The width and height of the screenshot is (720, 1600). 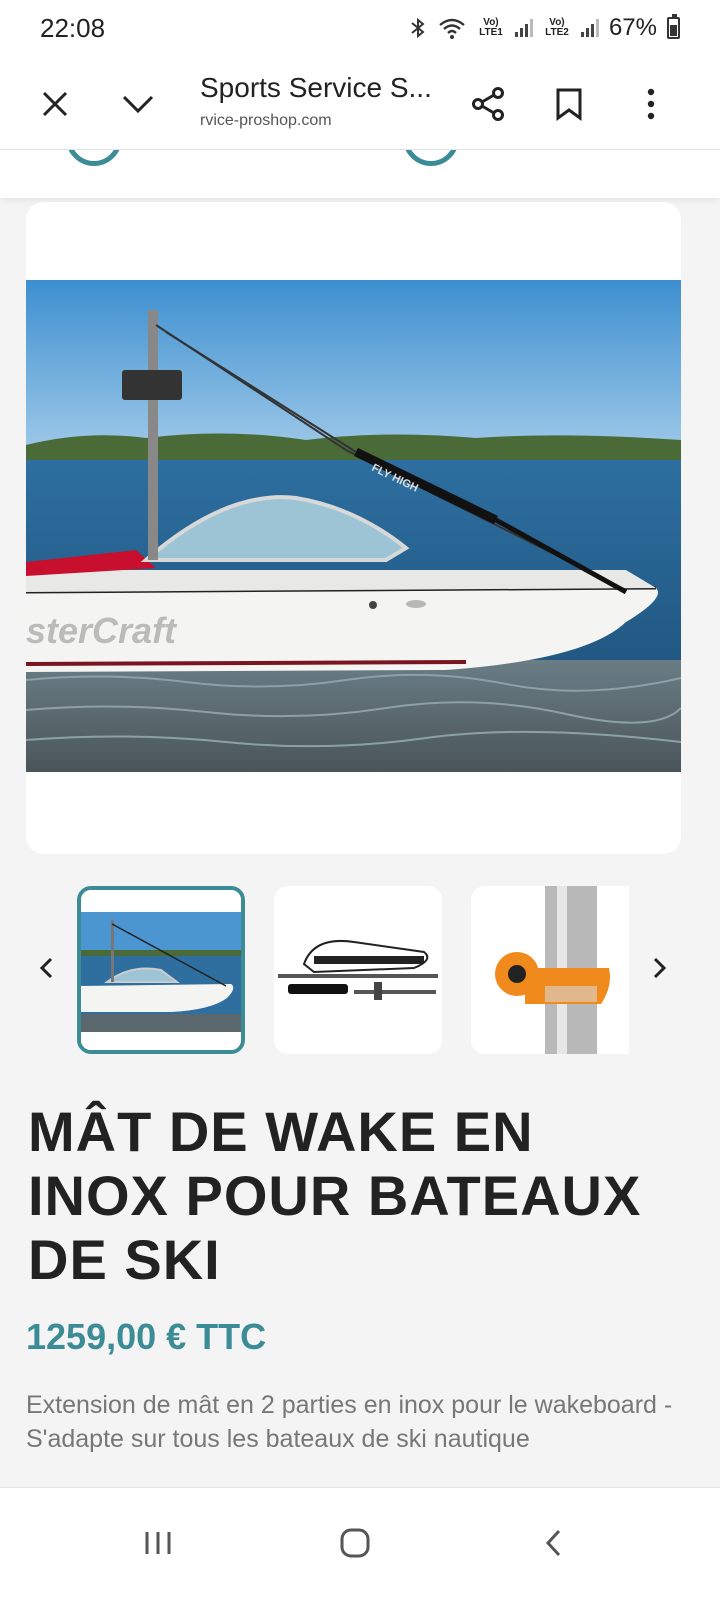 I want to click on thumbnail-orange-clamp, so click(x=550, y=970).